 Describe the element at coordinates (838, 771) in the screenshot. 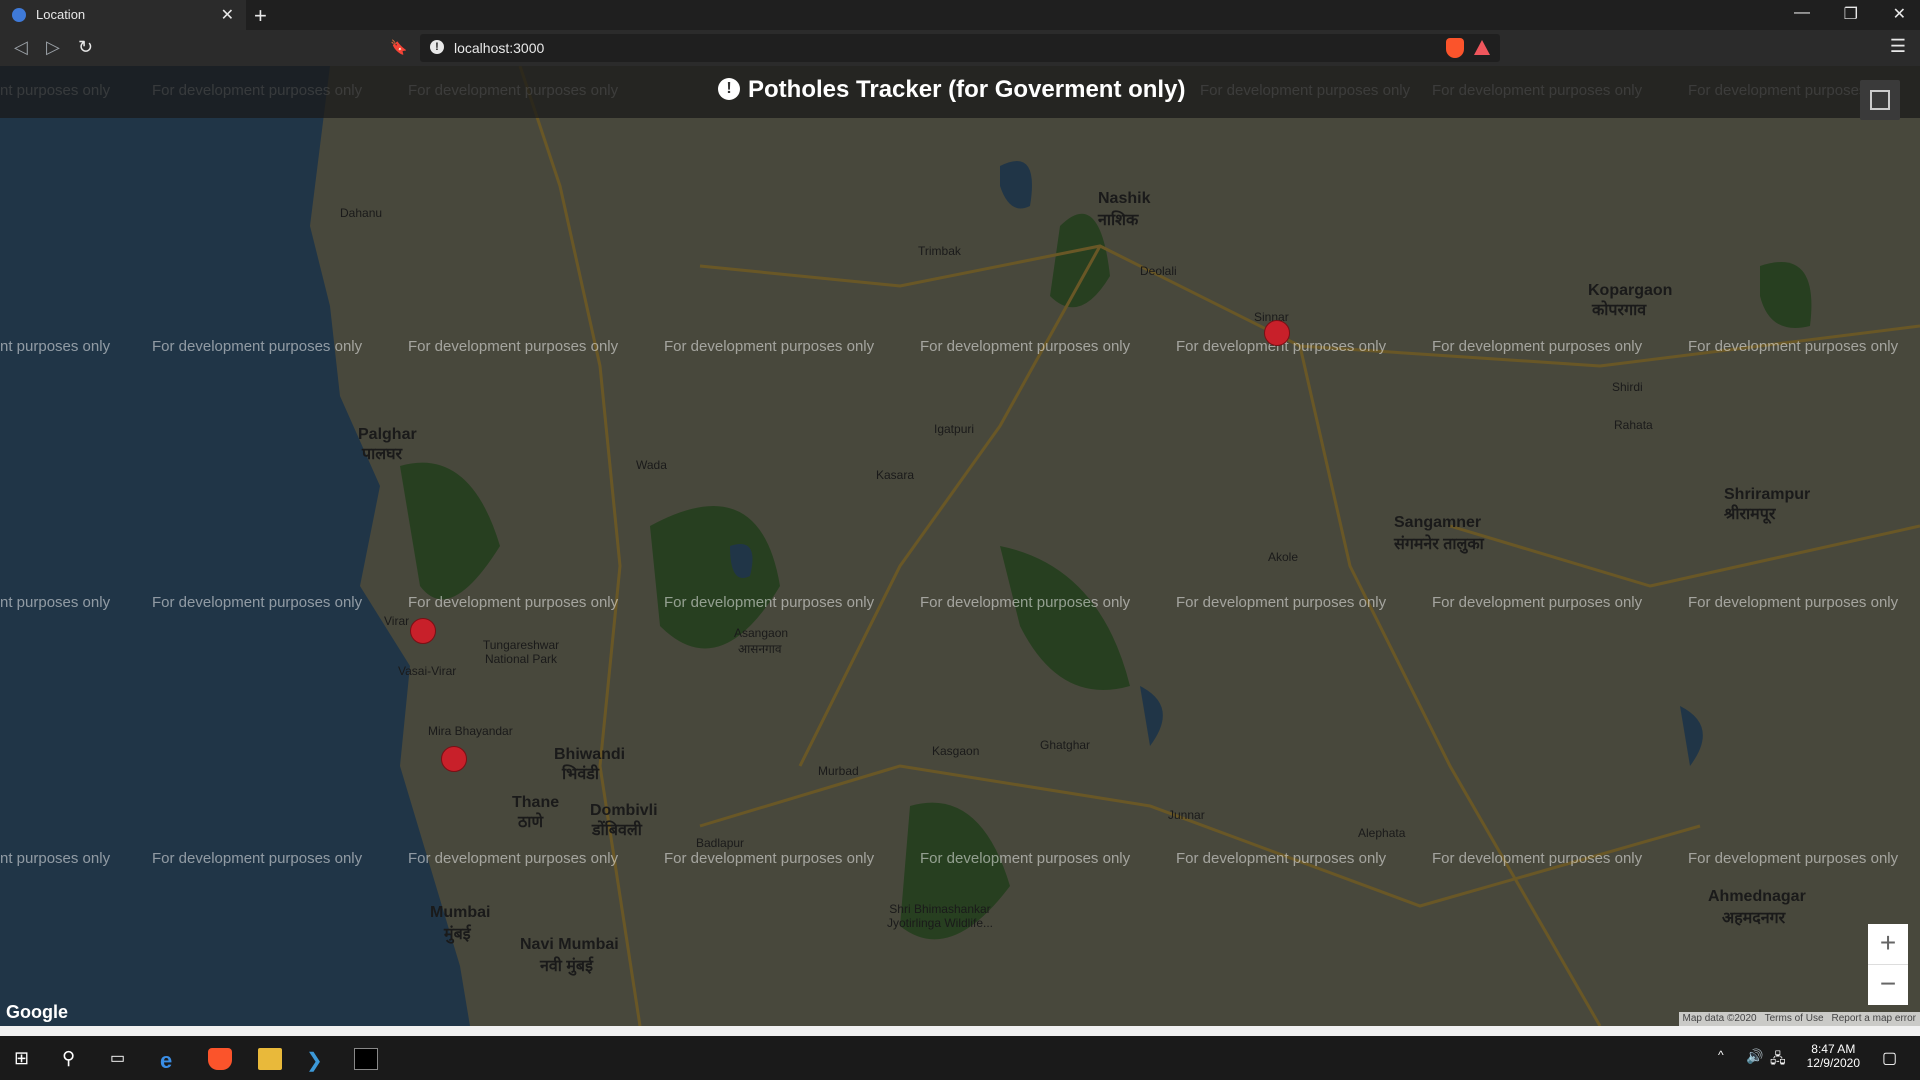

I see `place-label: Murbad` at that location.